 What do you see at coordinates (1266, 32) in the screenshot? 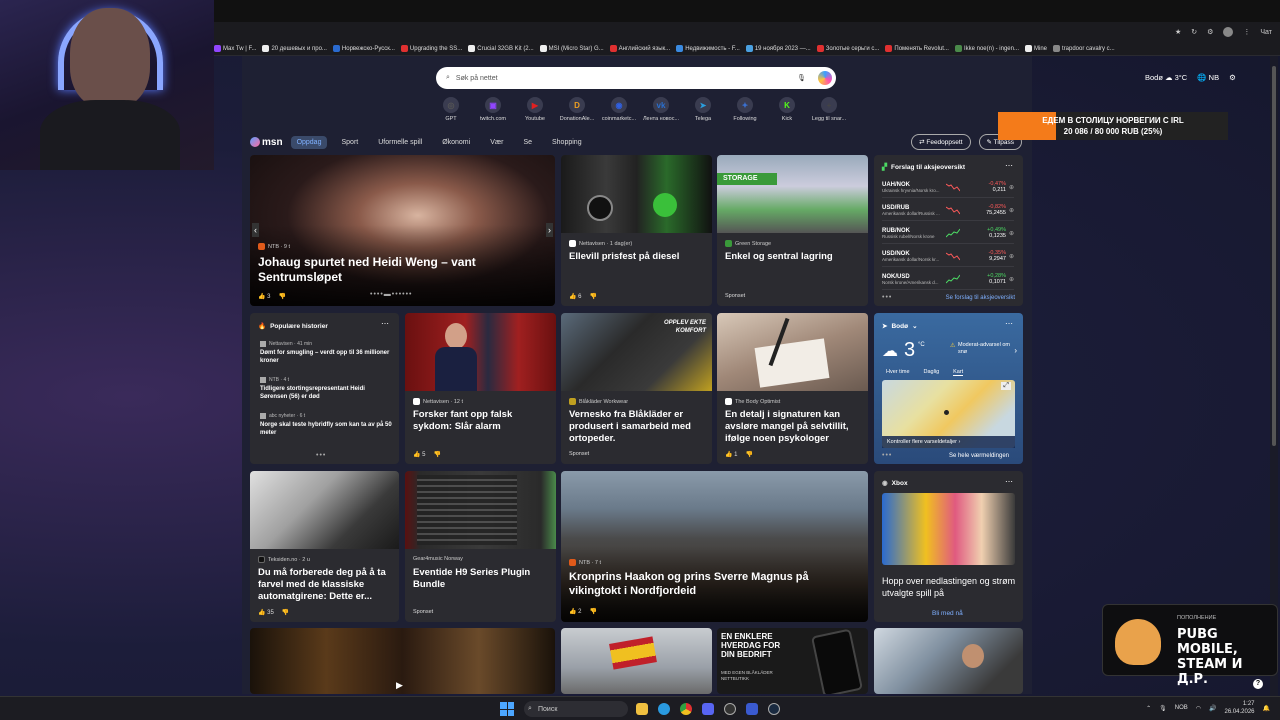
I see `chat-label: Чат` at bounding box center [1266, 32].